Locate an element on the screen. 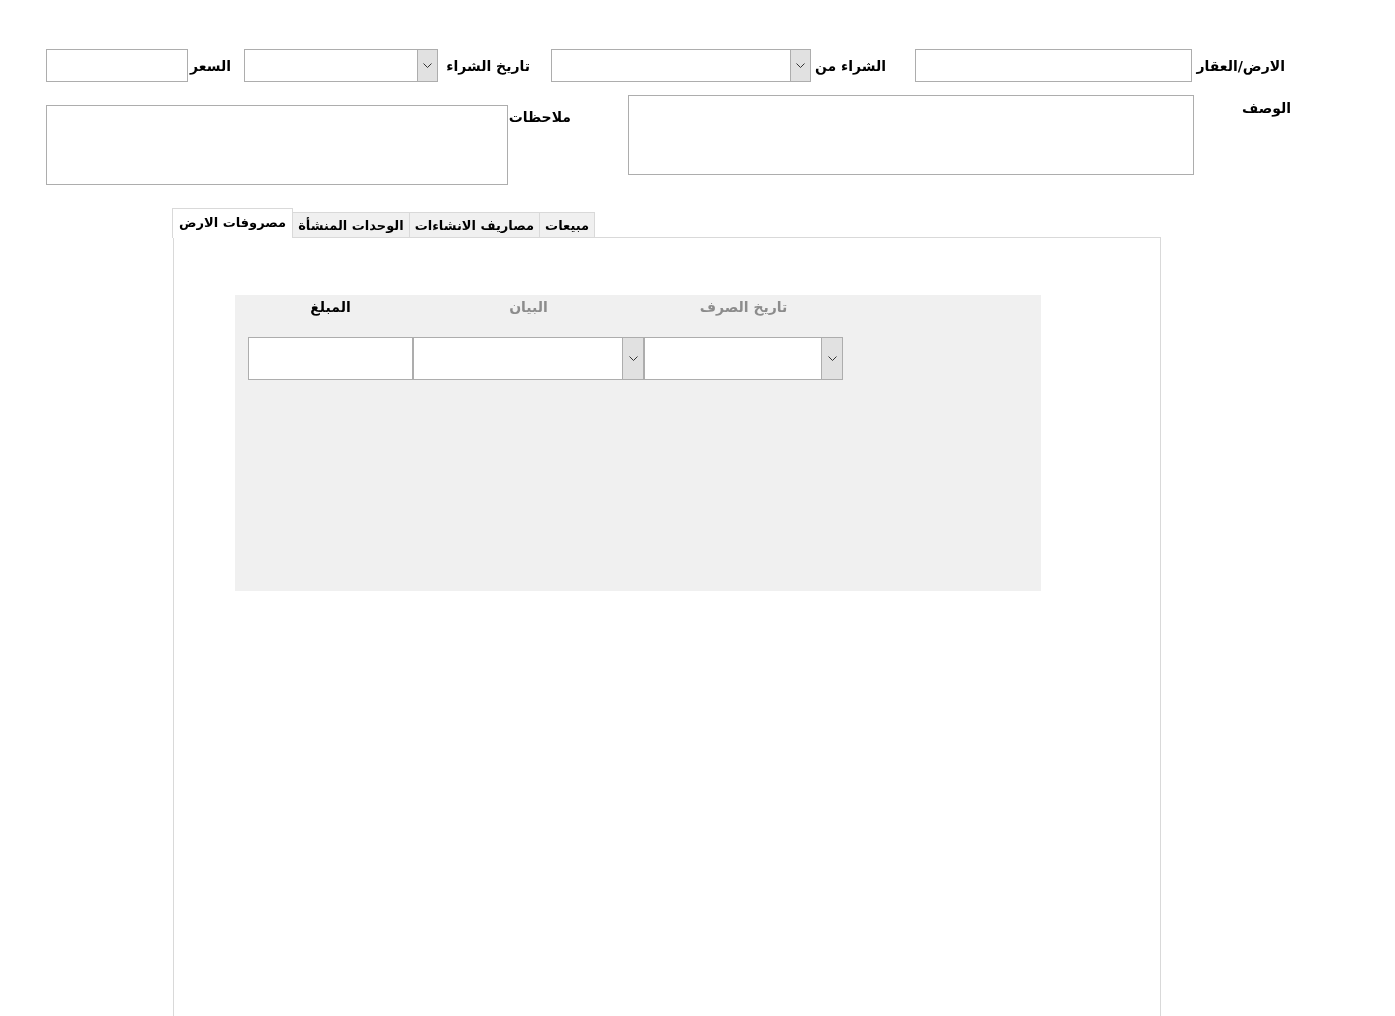  field-label: تاريخ الشراء is located at coordinates (488, 65).